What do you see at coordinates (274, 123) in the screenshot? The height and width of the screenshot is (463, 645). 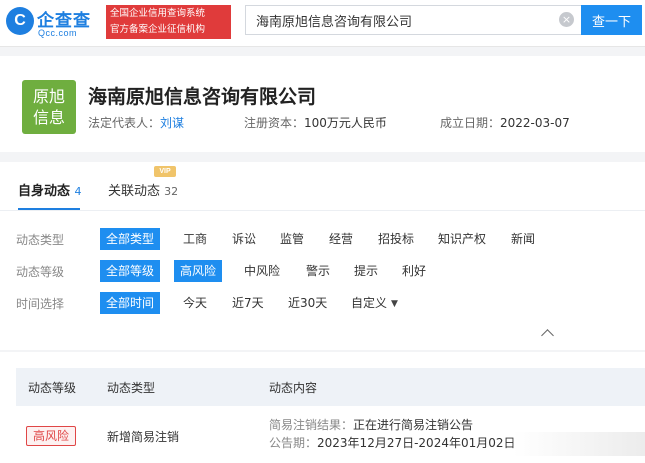 I see `capital-label: 注册资本：` at bounding box center [274, 123].